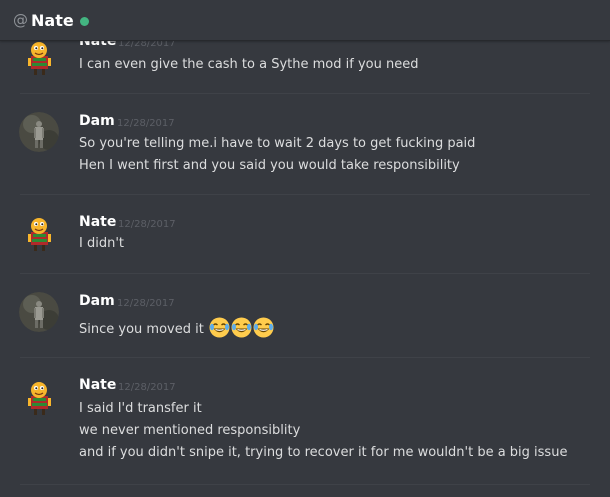  Describe the element at coordinates (141, 329) in the screenshot. I see `message-text: Since you moved it` at that location.